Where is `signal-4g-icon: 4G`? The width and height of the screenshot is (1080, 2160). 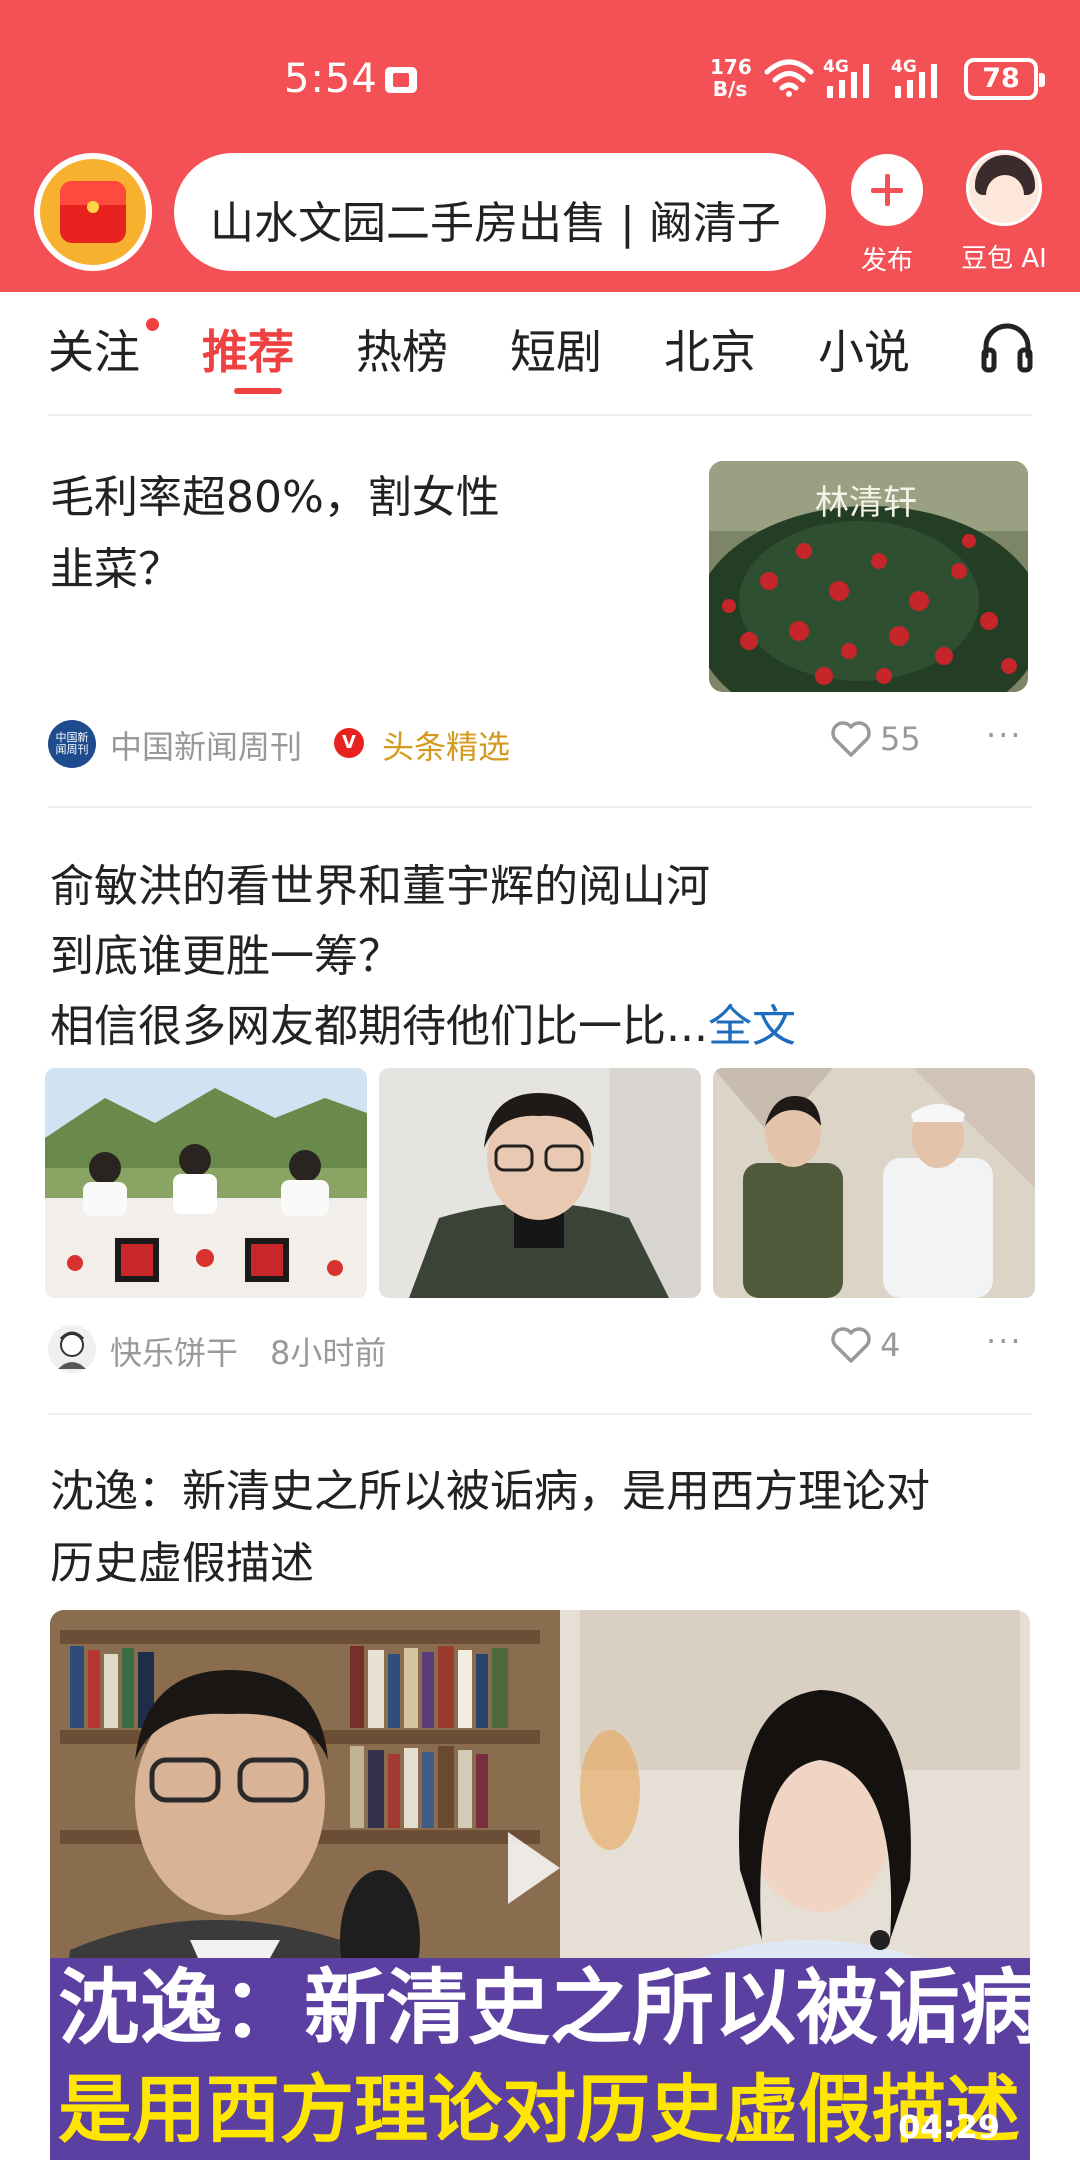
signal-4g-icon: 4G is located at coordinates (846, 77).